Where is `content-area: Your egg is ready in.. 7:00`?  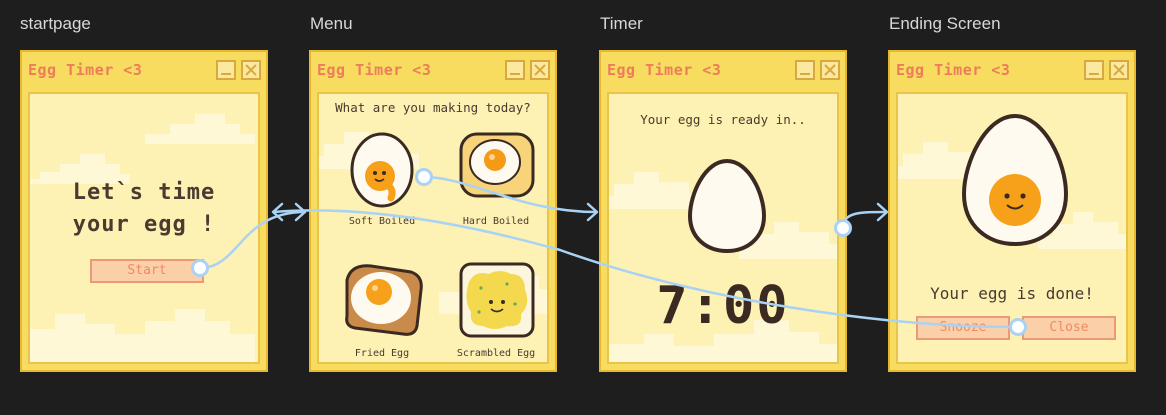 content-area: Your egg is ready in.. 7:00 is located at coordinates (723, 228).